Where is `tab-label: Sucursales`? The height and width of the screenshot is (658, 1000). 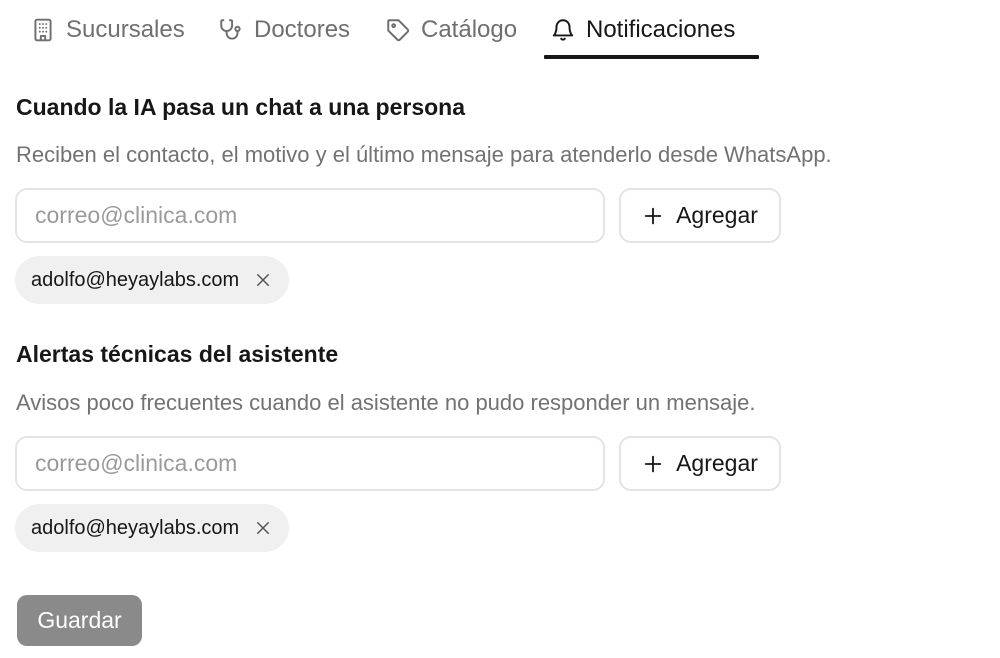
tab-label: Sucursales is located at coordinates (125, 29).